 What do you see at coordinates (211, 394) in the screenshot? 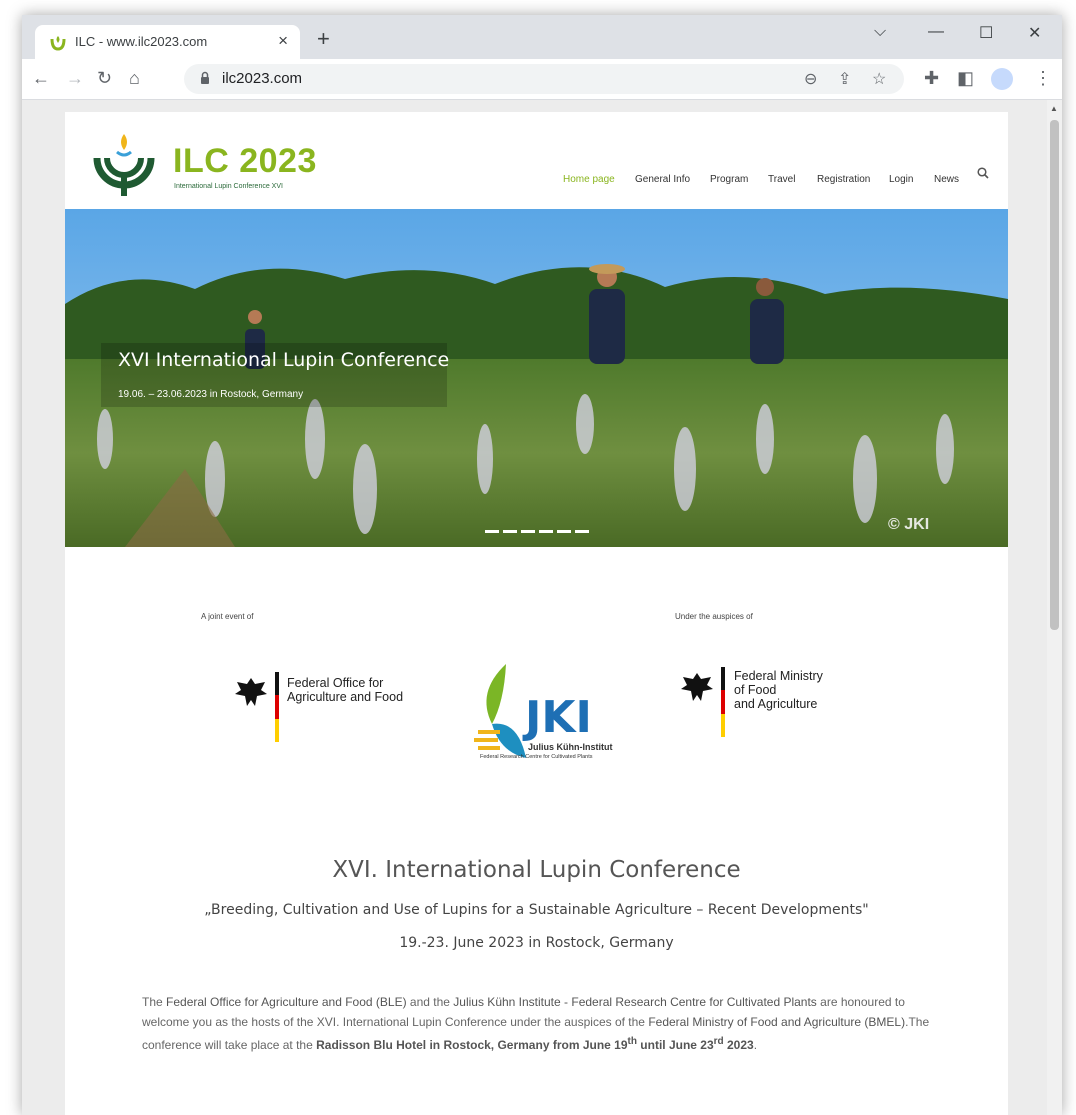
I see `hero-subtitle: 19.06. – 23.06.2023 in Rostock, Germany` at bounding box center [211, 394].